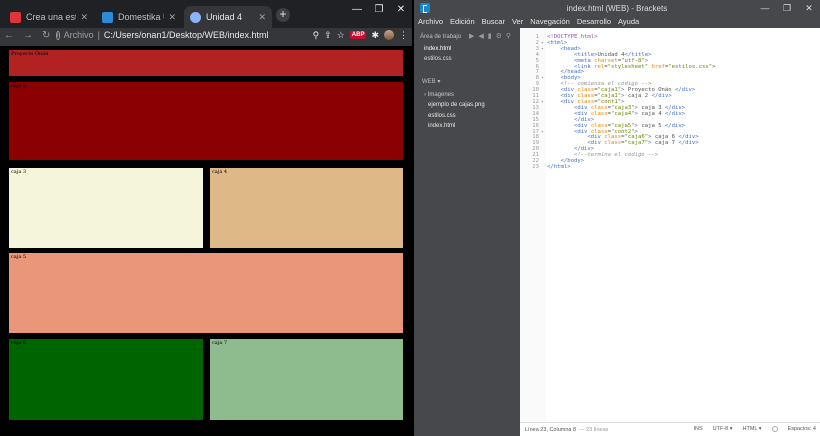 This screenshot has width=820, height=436. What do you see at coordinates (723, 429) in the screenshot?
I see `encoding-select: UTF-8 ▾` at bounding box center [723, 429].